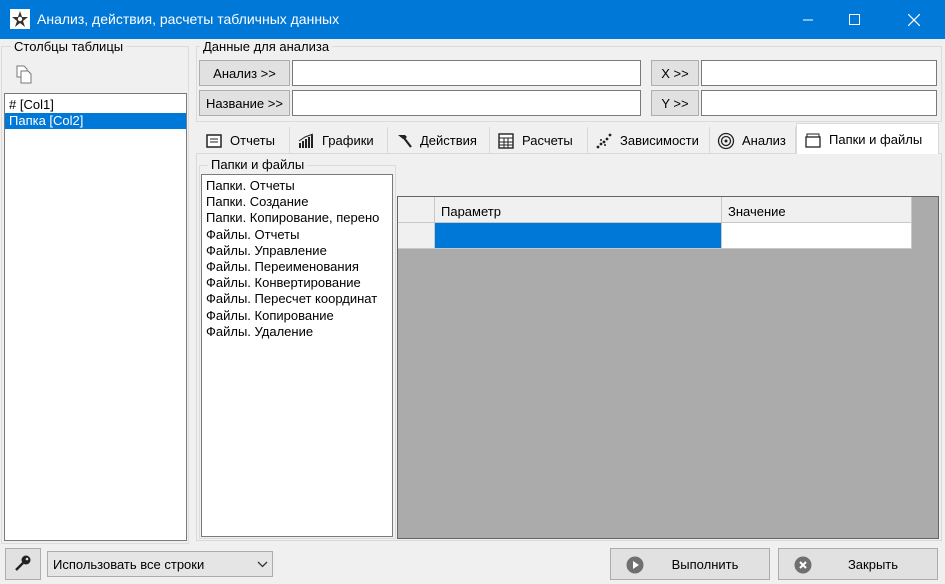 This screenshot has width=945, height=584. I want to click on tab-label: Действия, so click(448, 140).